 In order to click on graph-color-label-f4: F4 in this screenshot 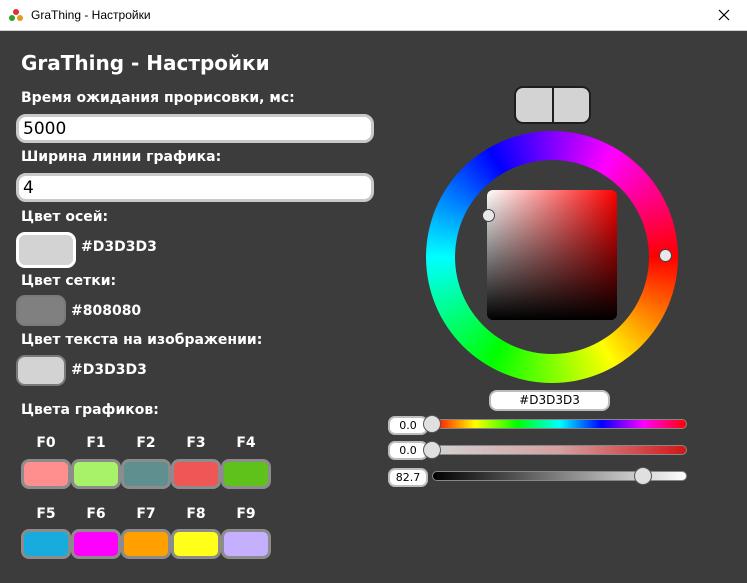, I will do `click(246, 443)`.